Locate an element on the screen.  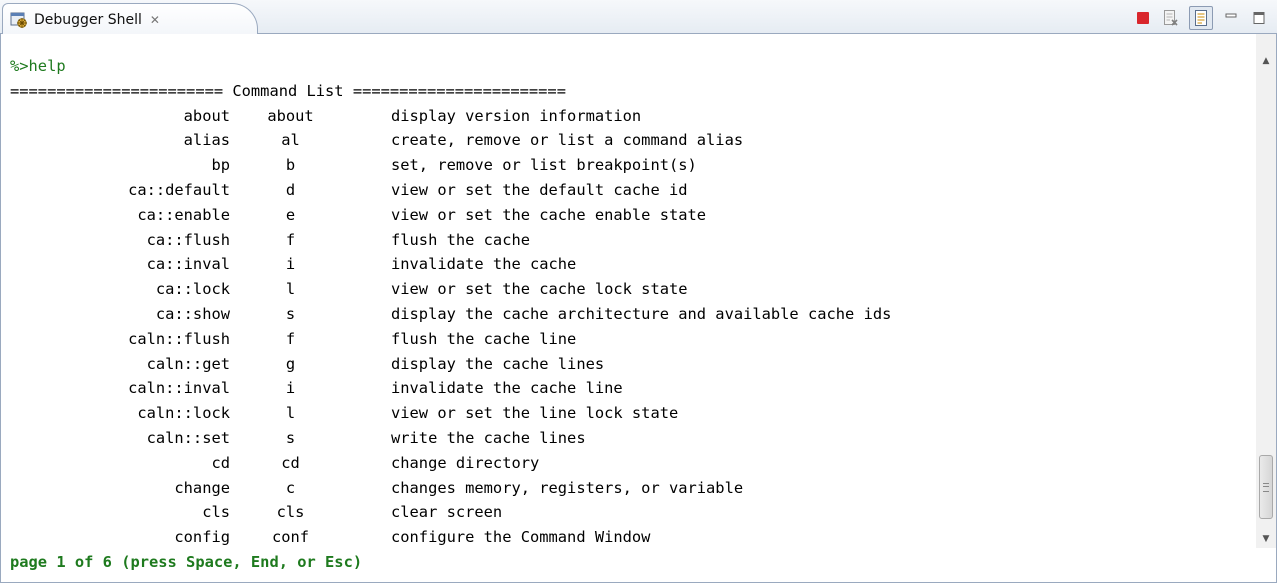
command-row: caln::set s write the cache lines is located at coordinates (622, 438).